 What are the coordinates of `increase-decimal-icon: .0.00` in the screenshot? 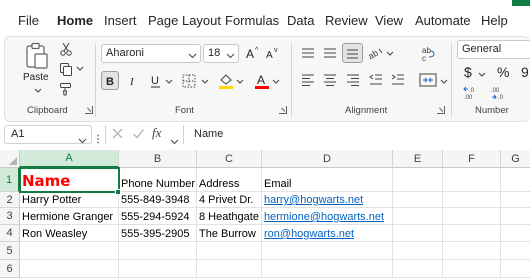 It's located at (471, 93).